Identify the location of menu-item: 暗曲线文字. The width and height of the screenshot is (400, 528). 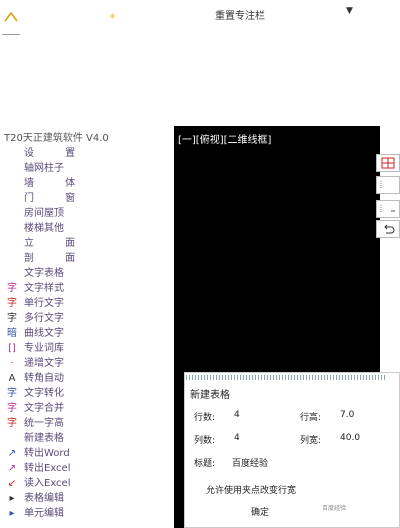
(85, 334).